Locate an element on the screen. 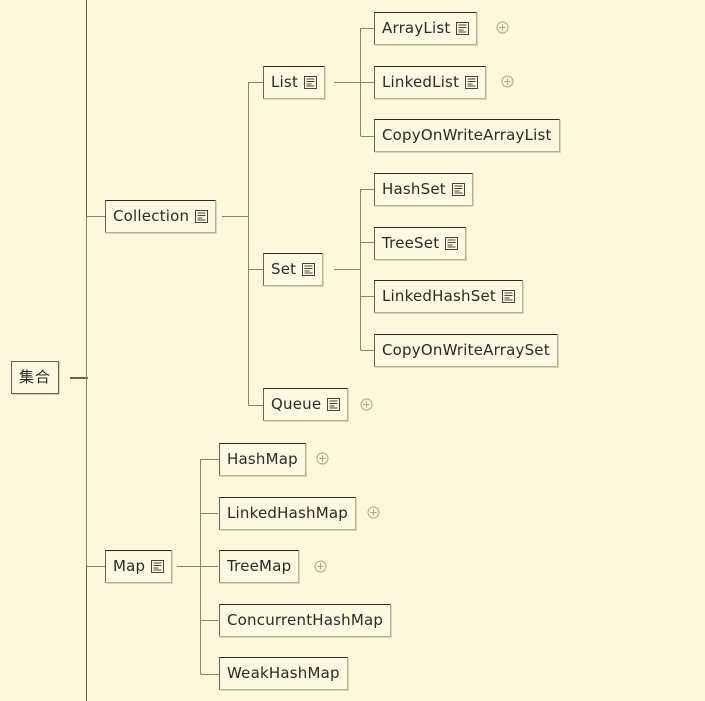 This screenshot has width=705, height=701. node-linkedhashmap-label: LinkedHashMap is located at coordinates (287, 513).